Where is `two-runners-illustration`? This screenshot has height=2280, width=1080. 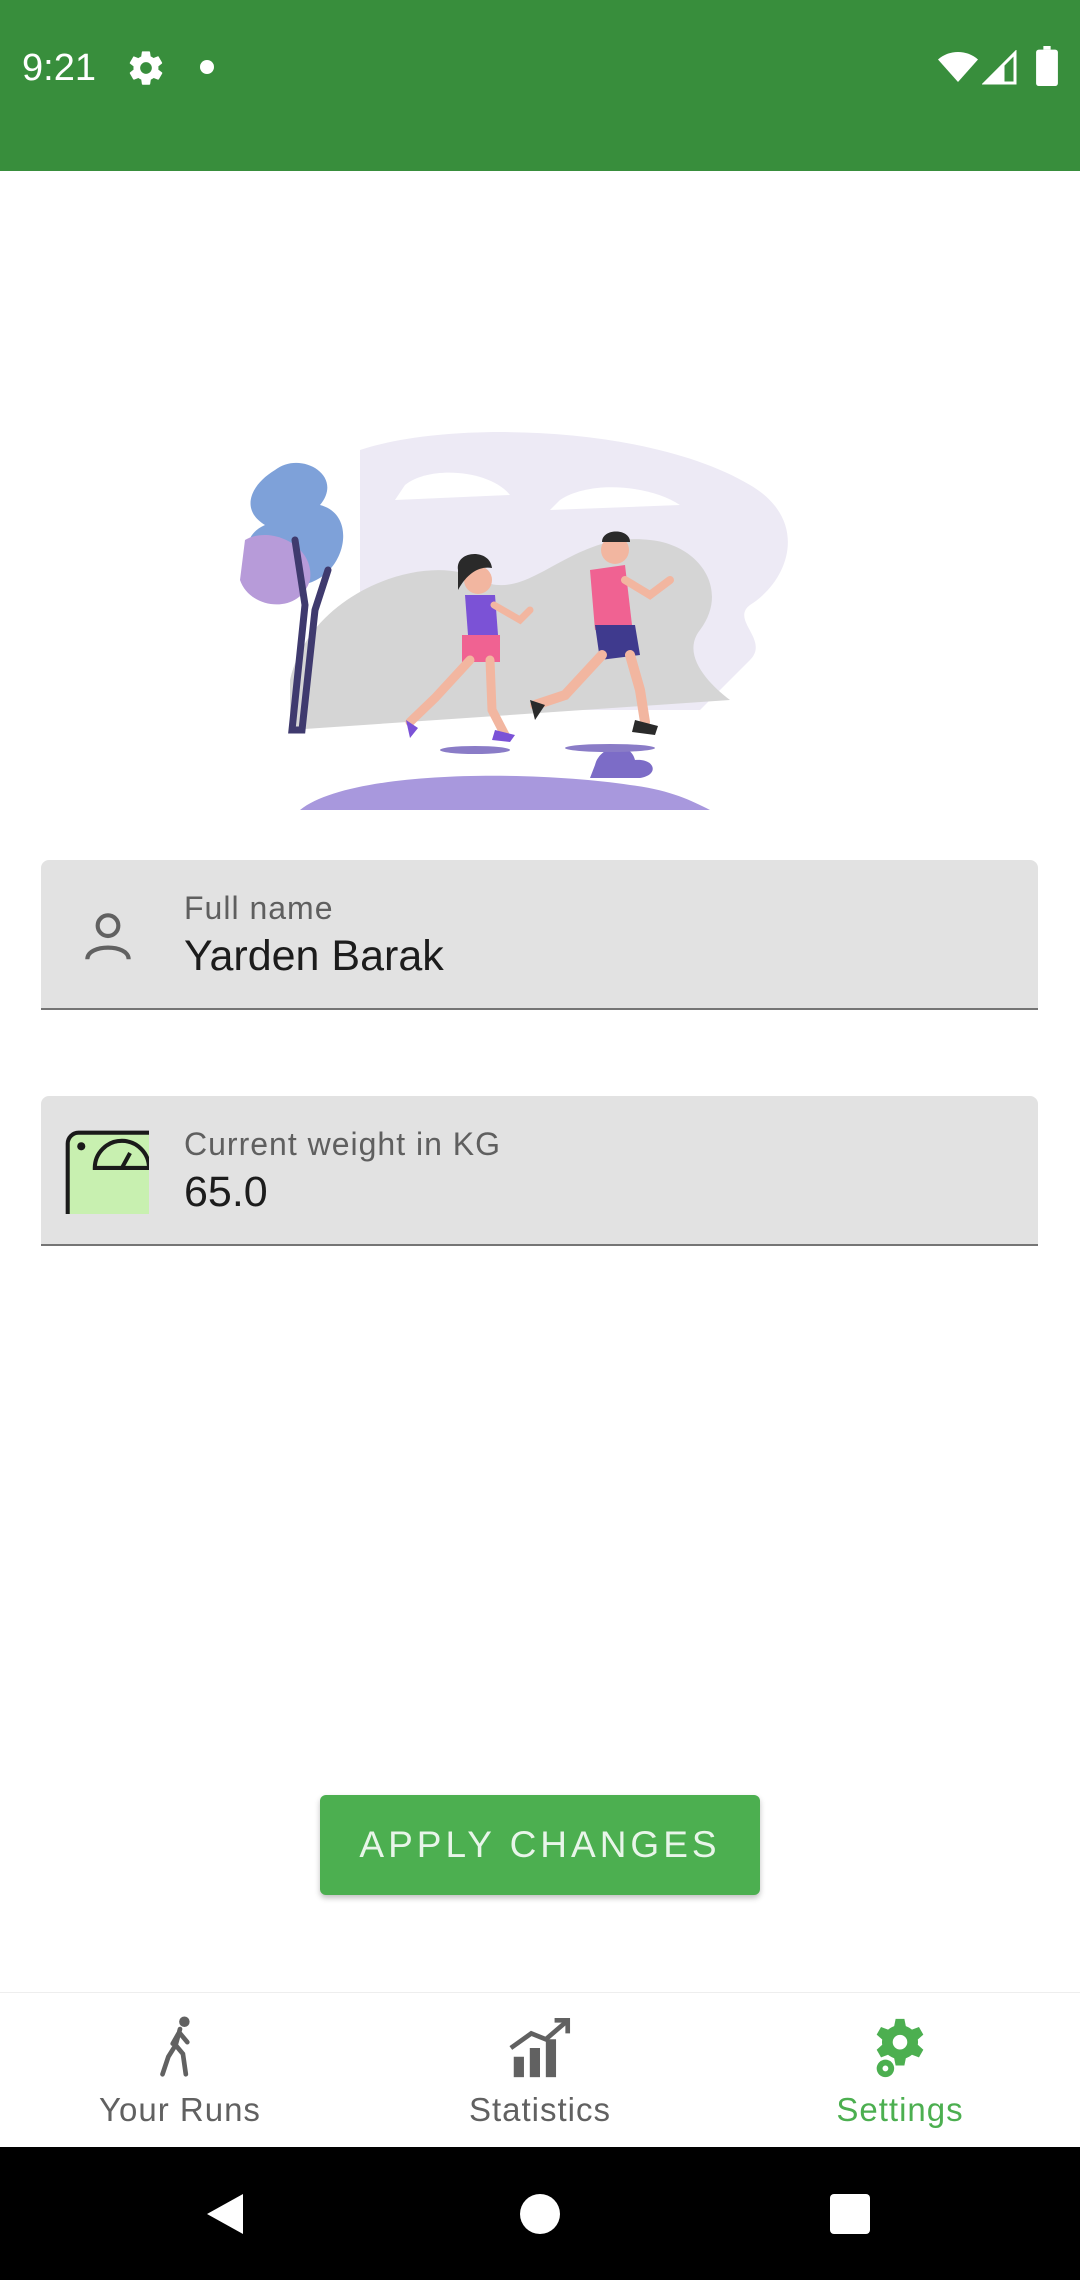
two-runners-illustration is located at coordinates (514, 621).